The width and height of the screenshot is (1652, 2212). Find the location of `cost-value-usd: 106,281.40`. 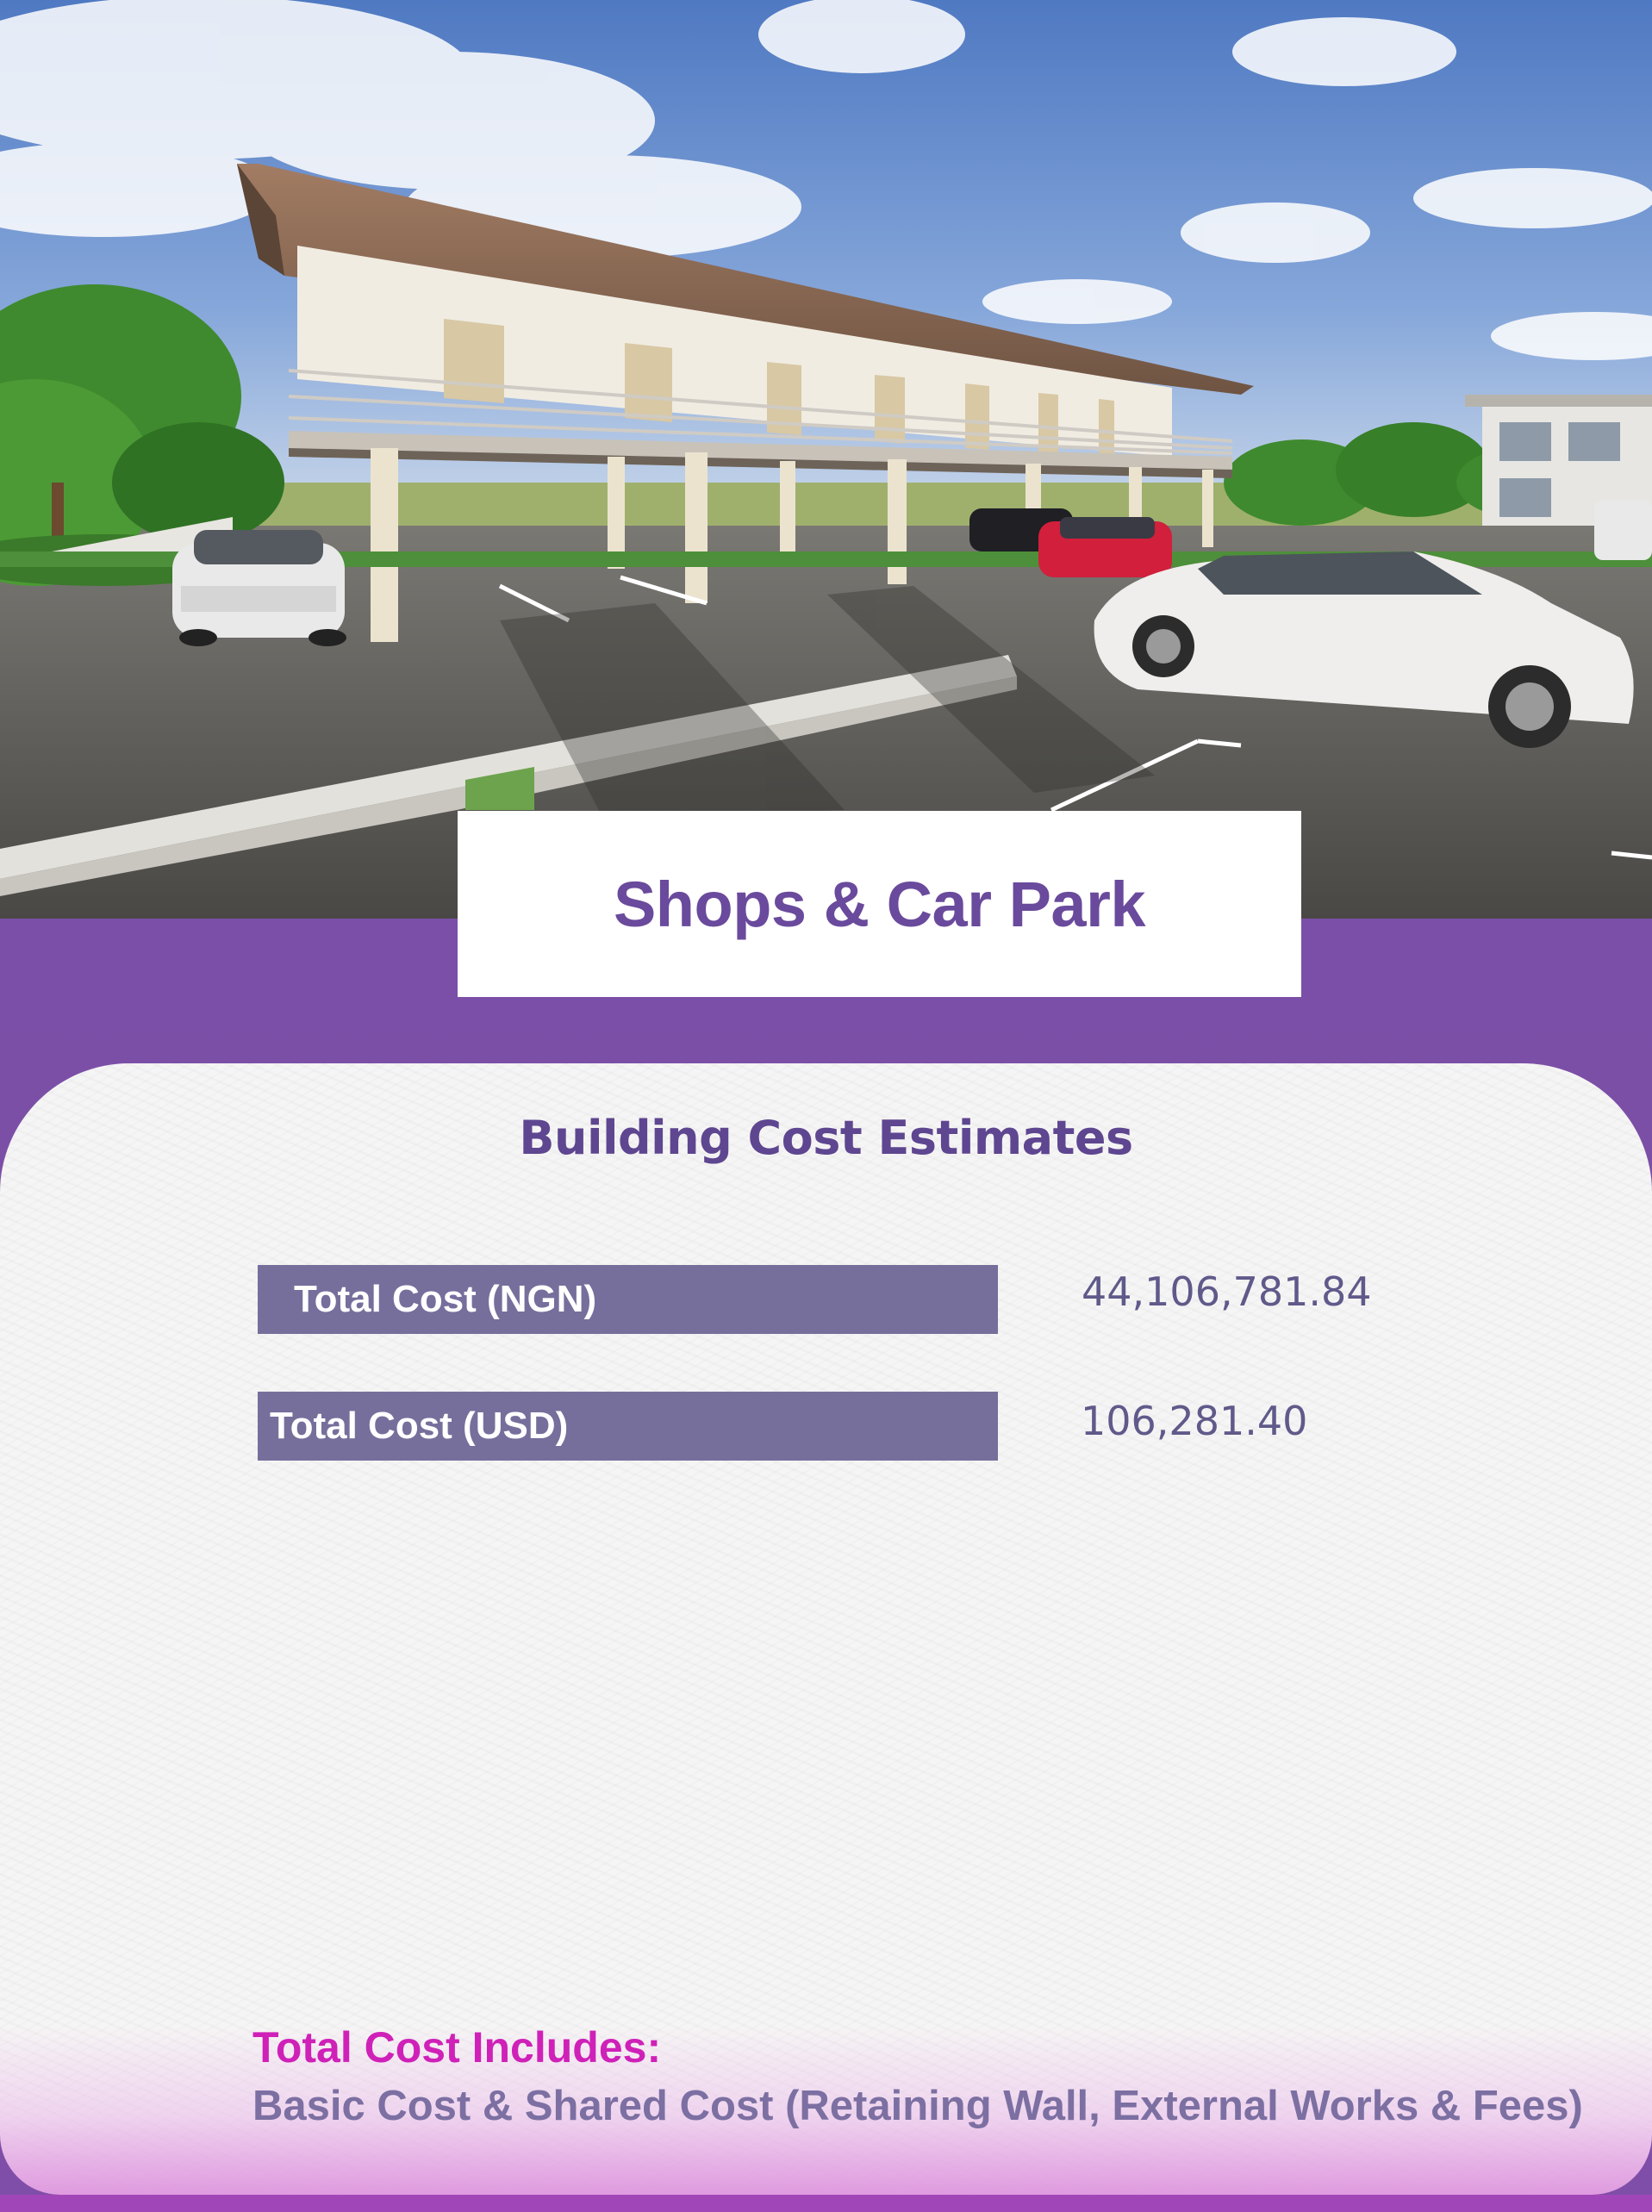

cost-value-usd: 106,281.40 is located at coordinates (1194, 1421).